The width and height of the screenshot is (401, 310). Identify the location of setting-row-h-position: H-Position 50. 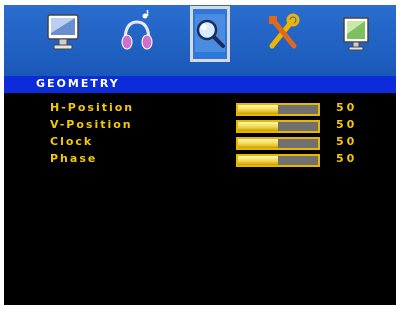
(200, 108).